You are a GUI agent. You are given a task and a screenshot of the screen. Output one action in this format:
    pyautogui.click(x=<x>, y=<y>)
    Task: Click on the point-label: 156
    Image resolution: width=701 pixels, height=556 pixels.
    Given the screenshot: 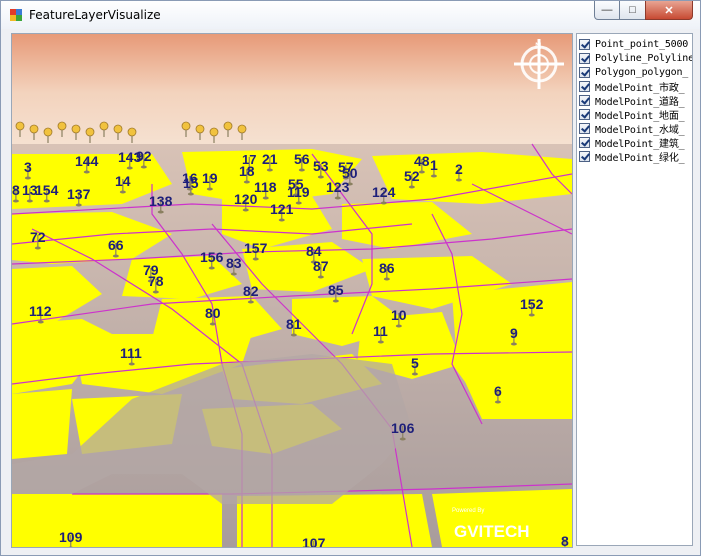 What is the action you would take?
    pyautogui.click(x=212, y=257)
    